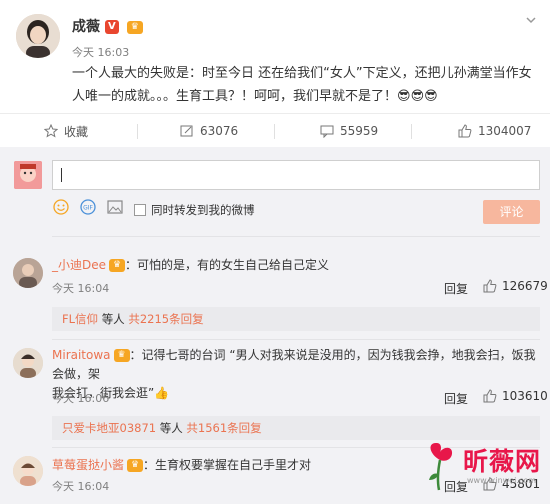 The width and height of the screenshot is (550, 504). What do you see at coordinates (79, 265) in the screenshot?
I see `comment-user: _小迪Dee` at bounding box center [79, 265].